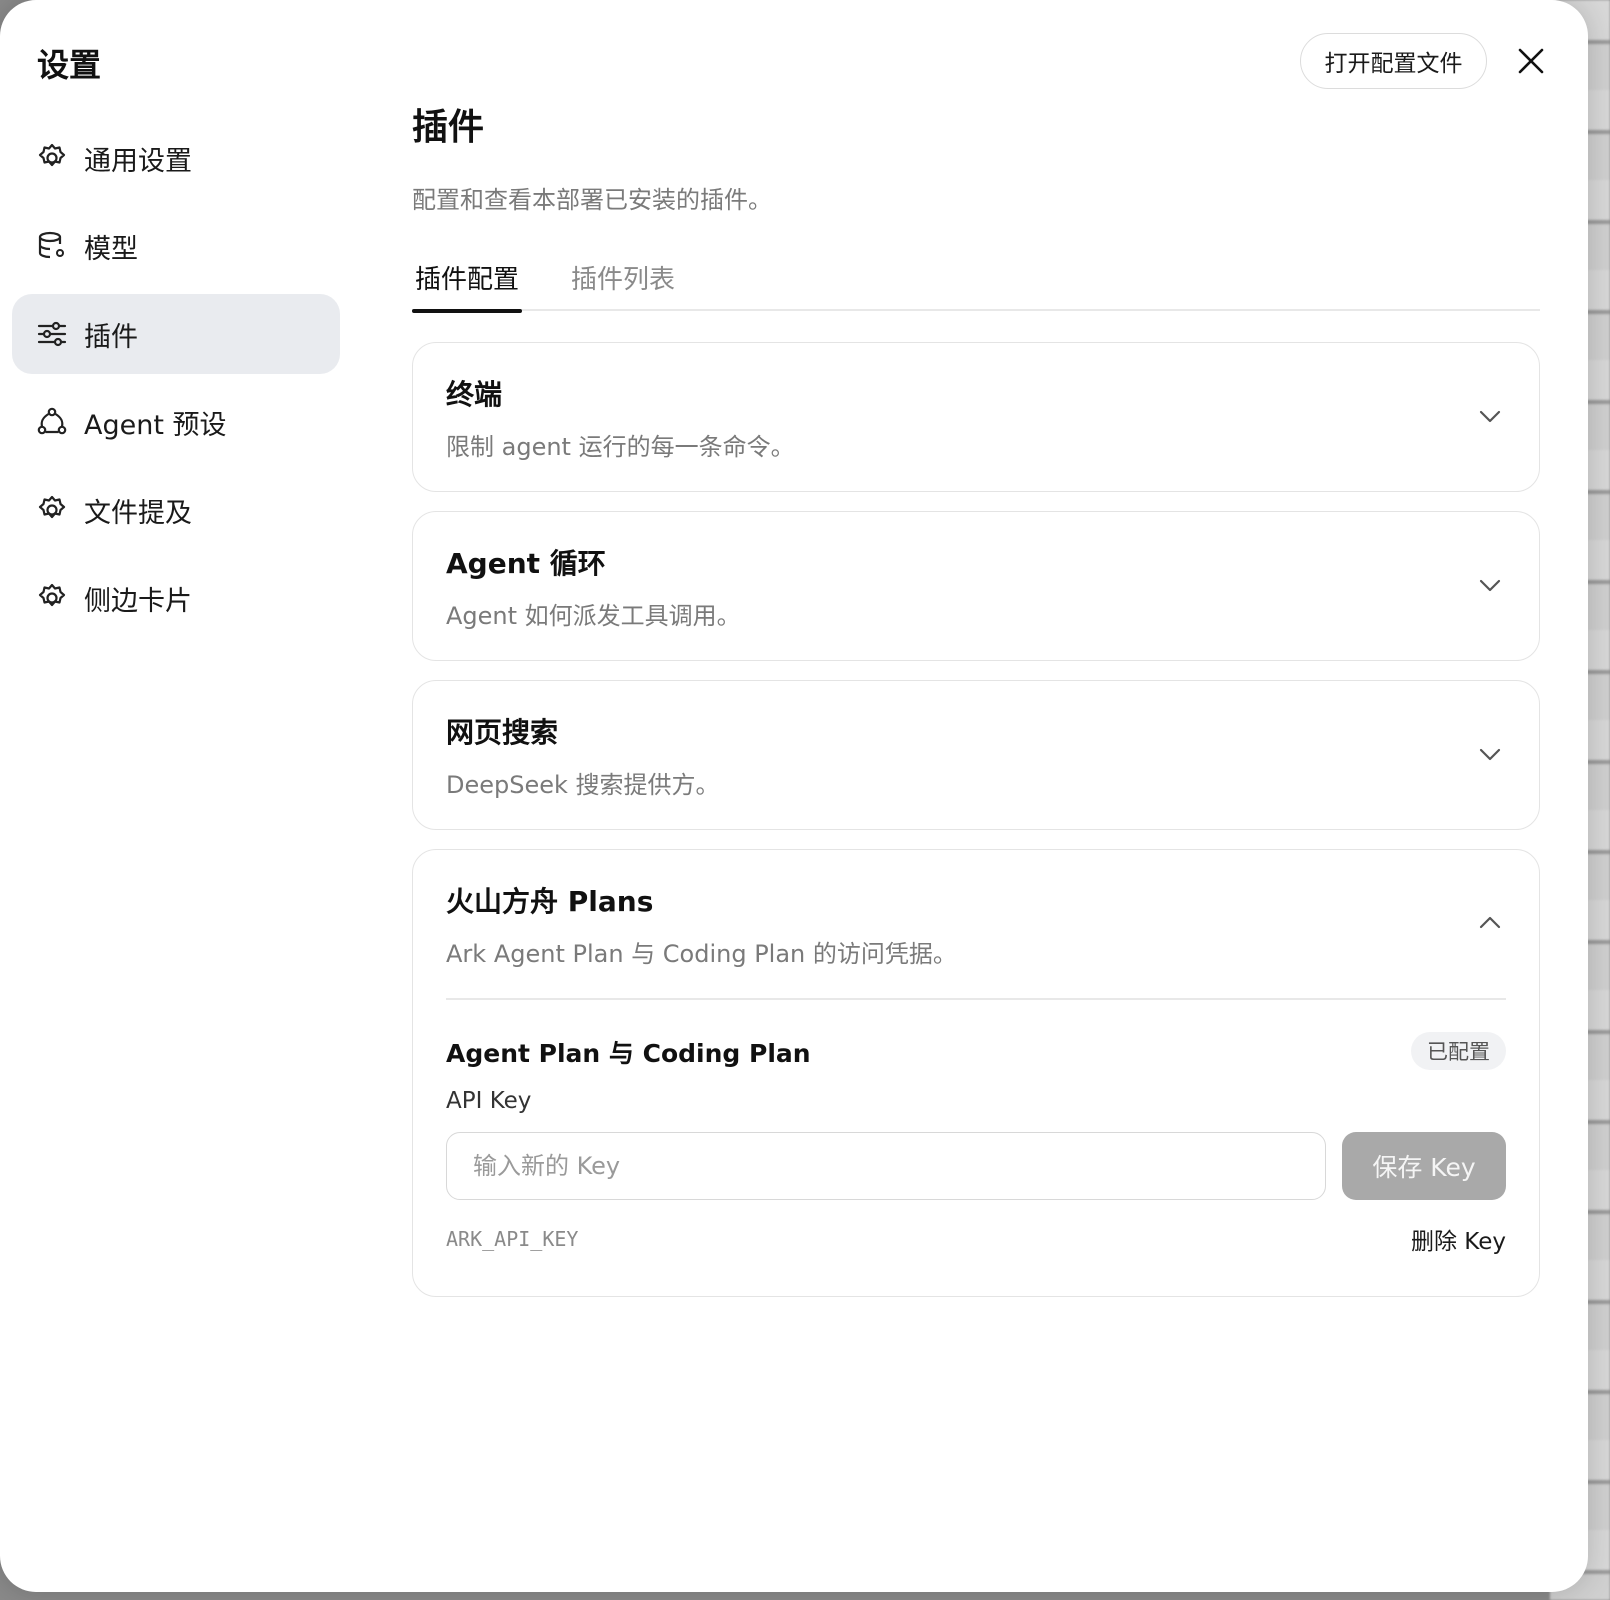 The image size is (1610, 1600). What do you see at coordinates (592, 200) in the screenshot?
I see `page-subtitle: 配置和查看本部署已安装的插件。` at bounding box center [592, 200].